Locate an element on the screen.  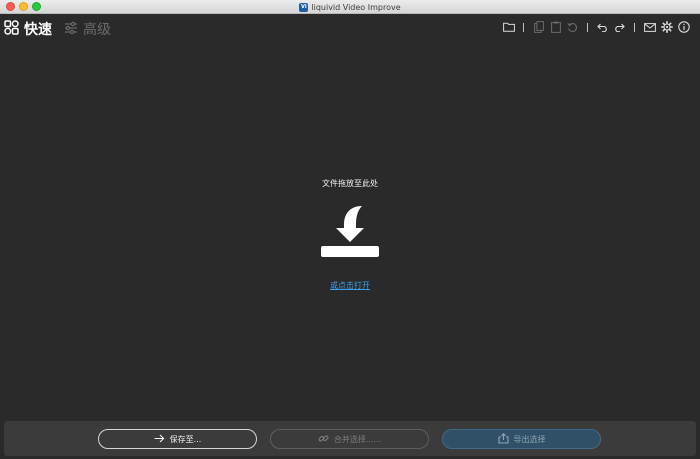
redo-icon is located at coordinates (619, 27).